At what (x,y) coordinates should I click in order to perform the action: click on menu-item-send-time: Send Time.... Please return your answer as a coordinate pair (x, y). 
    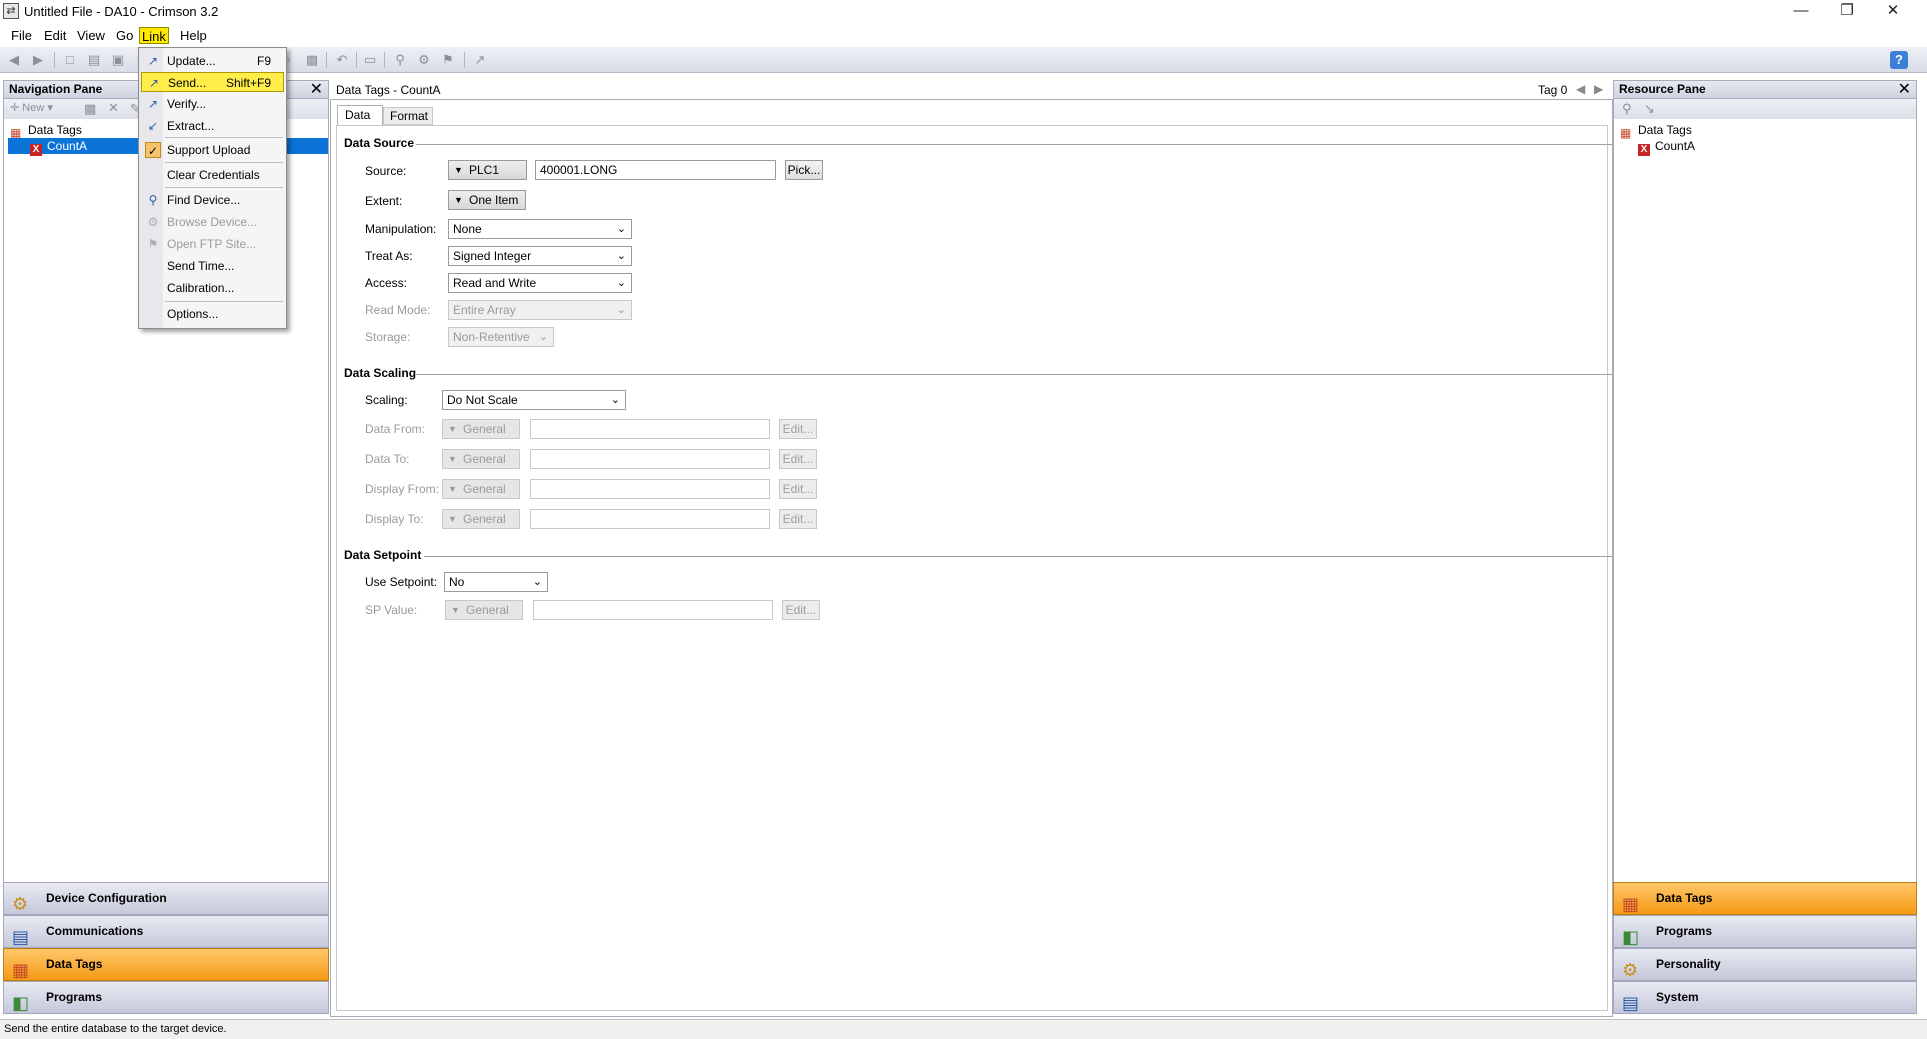
    Looking at the image, I should click on (212, 266).